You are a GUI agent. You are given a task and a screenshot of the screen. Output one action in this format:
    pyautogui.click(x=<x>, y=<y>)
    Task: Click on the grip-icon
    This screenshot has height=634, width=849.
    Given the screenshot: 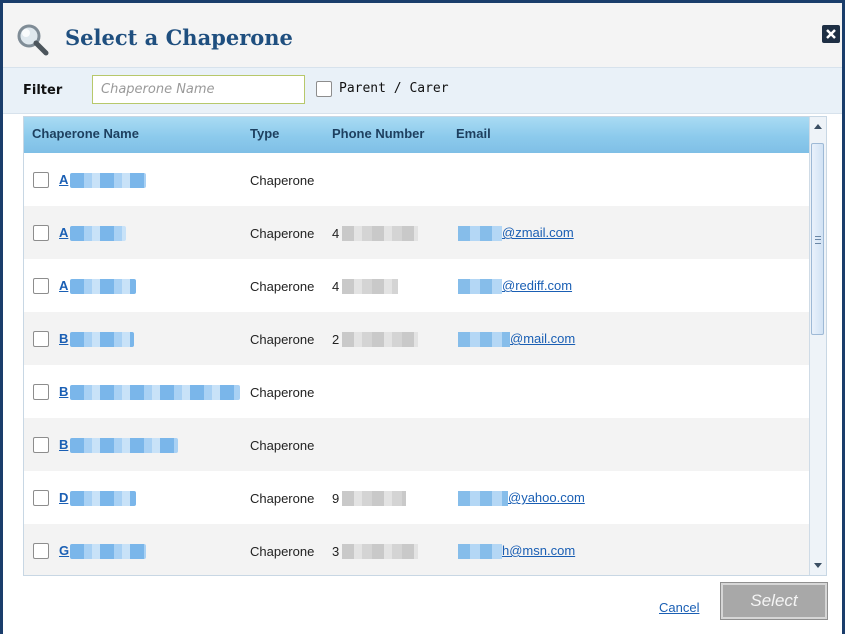 What is the action you would take?
    pyautogui.click(x=818, y=240)
    